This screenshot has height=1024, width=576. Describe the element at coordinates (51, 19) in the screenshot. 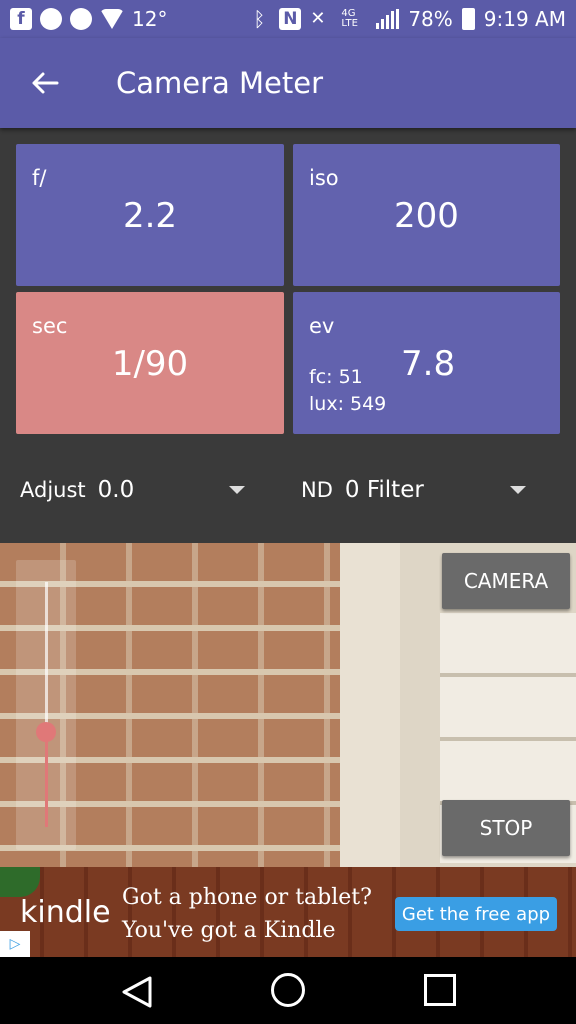

I see `whatsapp-icon` at that location.